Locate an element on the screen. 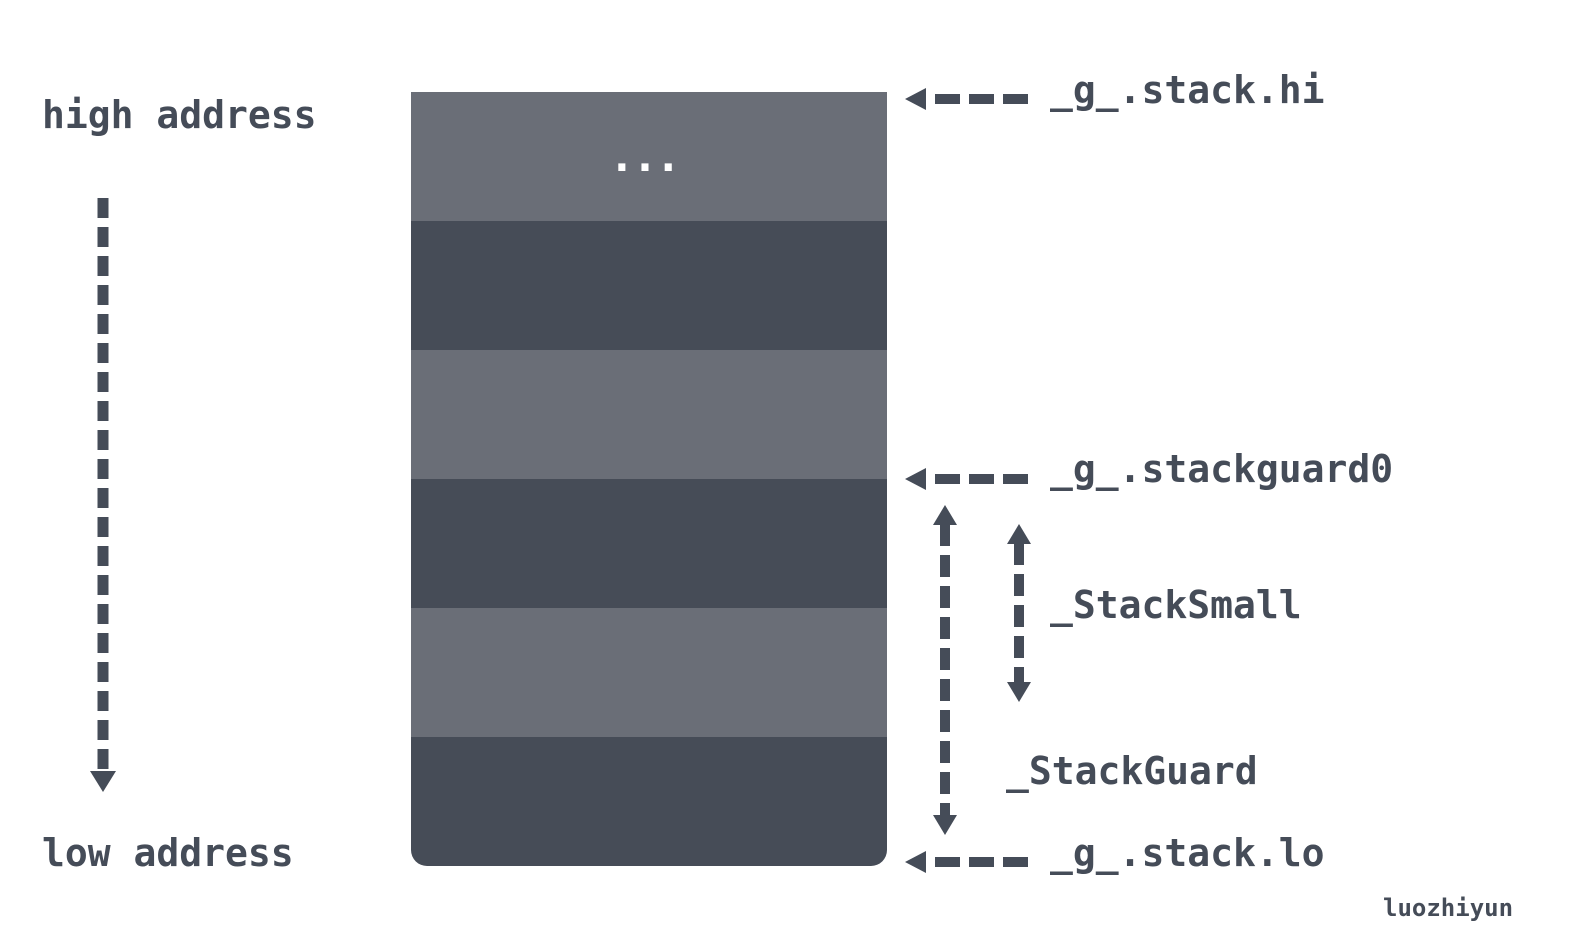 This screenshot has height=952, width=1596. address-direction-arrow is located at coordinates (103, 495).